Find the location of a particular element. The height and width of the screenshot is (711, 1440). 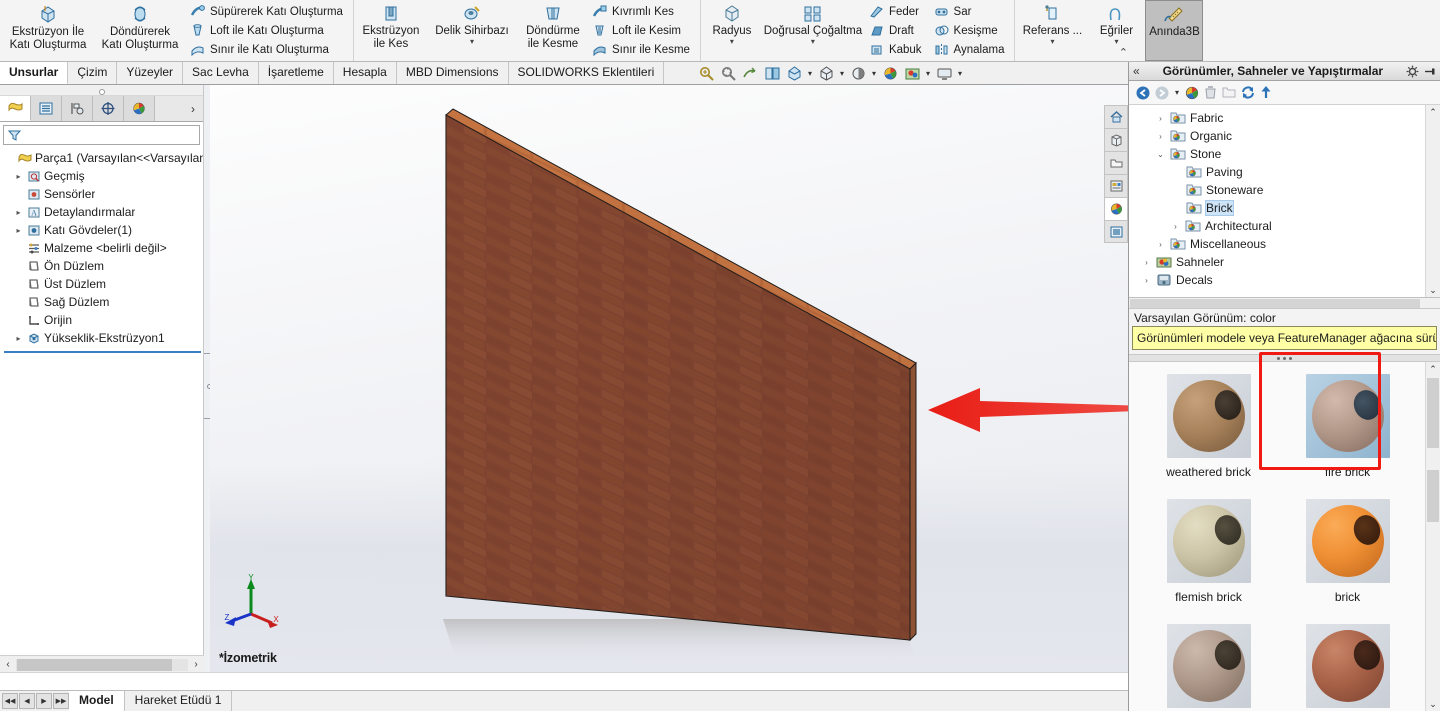

swatch-grid-vscrollbar: ⌃ ⌄ is located at coordinates (1432, 536).